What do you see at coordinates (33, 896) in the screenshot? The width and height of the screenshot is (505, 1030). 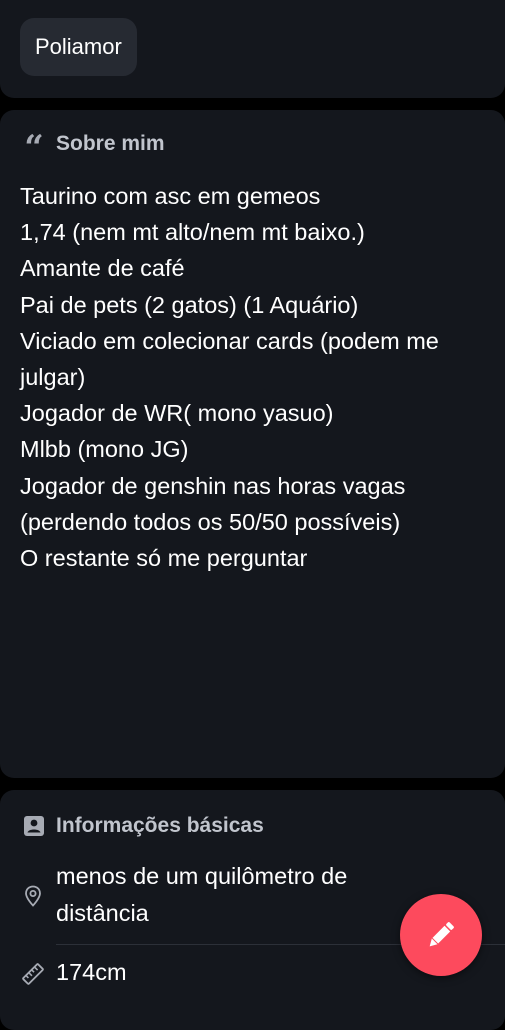 I see `location-pin-icon` at bounding box center [33, 896].